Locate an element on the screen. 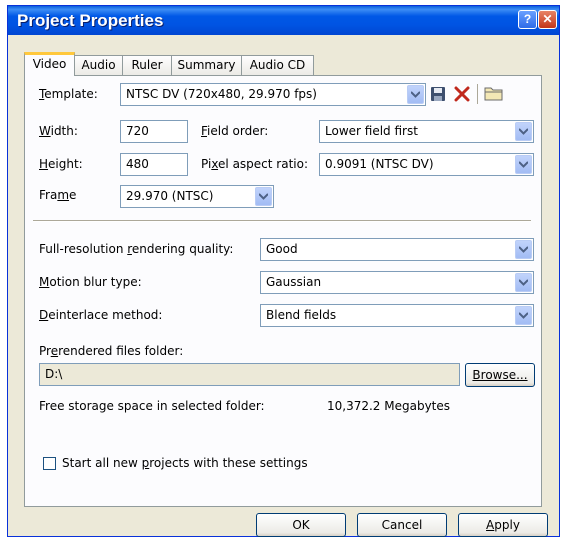 Image resolution: width=569 pixels, height=539 pixels. template-label: Template: is located at coordinates (68, 94).